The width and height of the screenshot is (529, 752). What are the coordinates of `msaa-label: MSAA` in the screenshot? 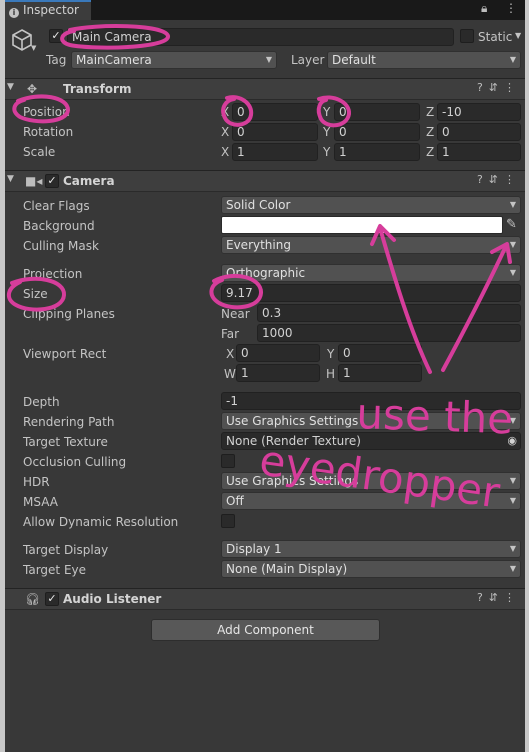 It's located at (40, 502).